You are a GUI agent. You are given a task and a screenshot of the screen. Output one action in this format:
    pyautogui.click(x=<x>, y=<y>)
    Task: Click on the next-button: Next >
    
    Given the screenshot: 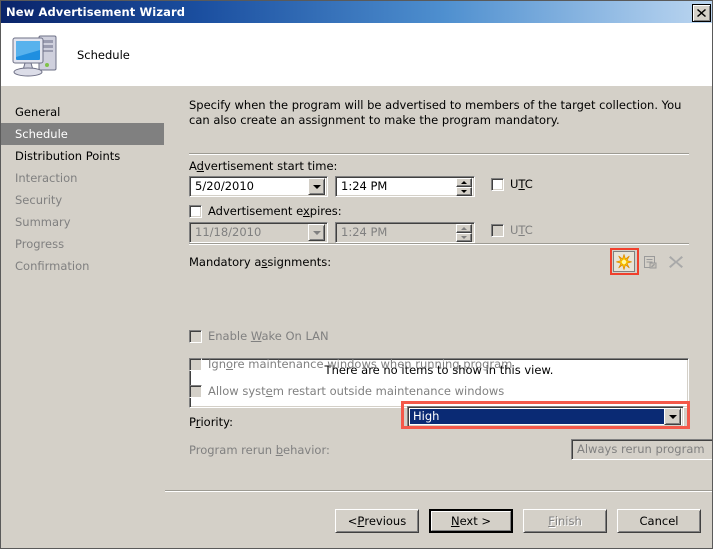 What is the action you would take?
    pyautogui.click(x=471, y=521)
    